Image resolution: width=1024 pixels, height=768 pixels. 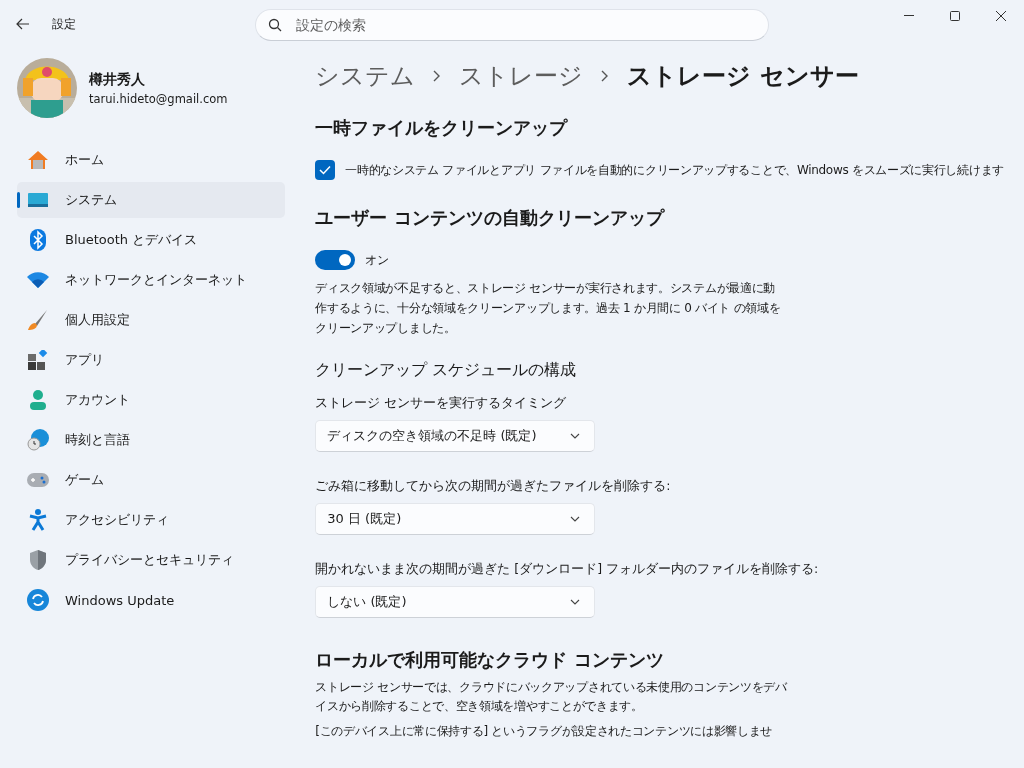 I want to click on checkbox-label: 一時的なシステム ファイルとアプリ ファイルを自動的にクリーンアップすることで、Windows をスムーズに実行し続けます, so click(x=674, y=170).